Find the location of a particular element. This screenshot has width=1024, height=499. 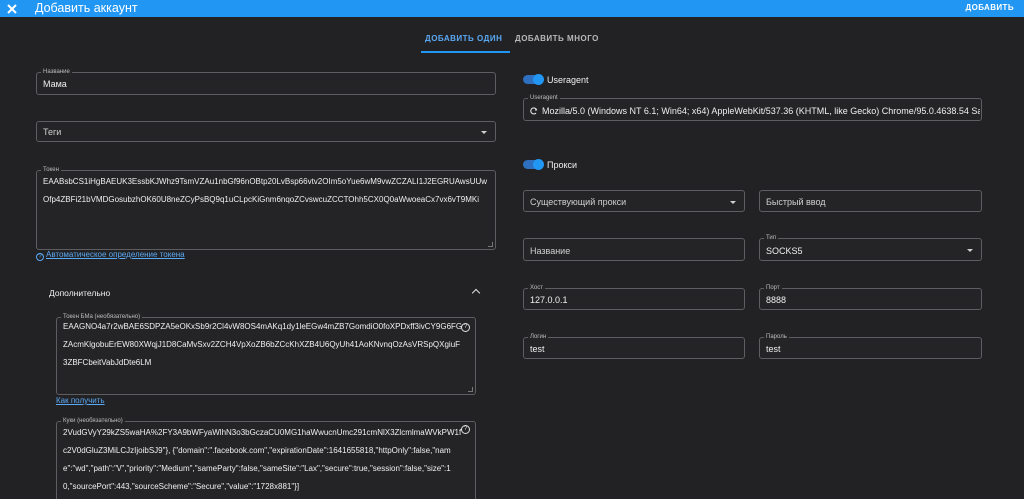

existing-proxy-placeholder: Существующий прокси is located at coordinates (578, 202).